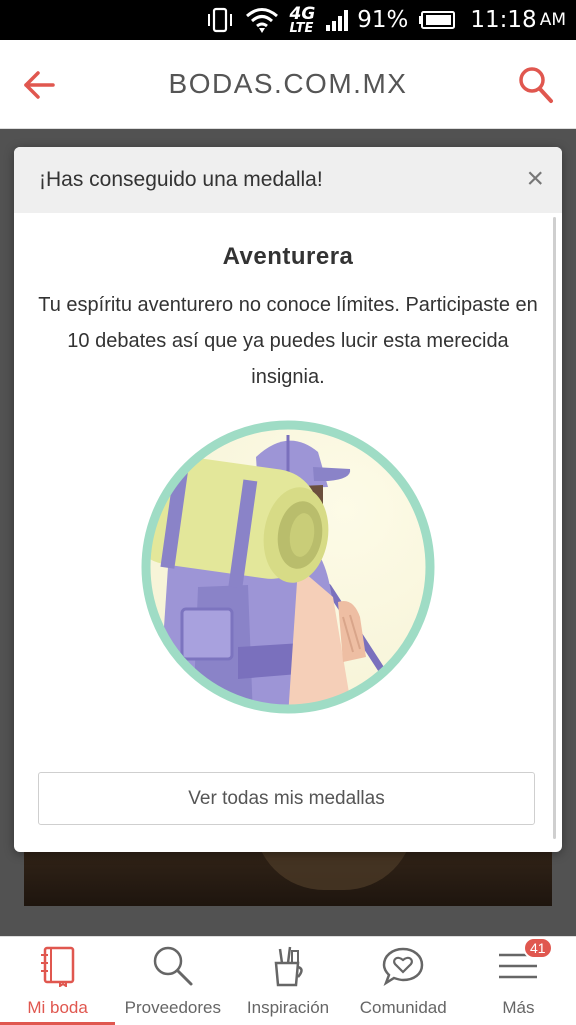 Image resolution: width=576 pixels, height=1025 pixels. What do you see at coordinates (403, 1007) in the screenshot?
I see `nav-label-comunidad: Comunidad` at bounding box center [403, 1007].